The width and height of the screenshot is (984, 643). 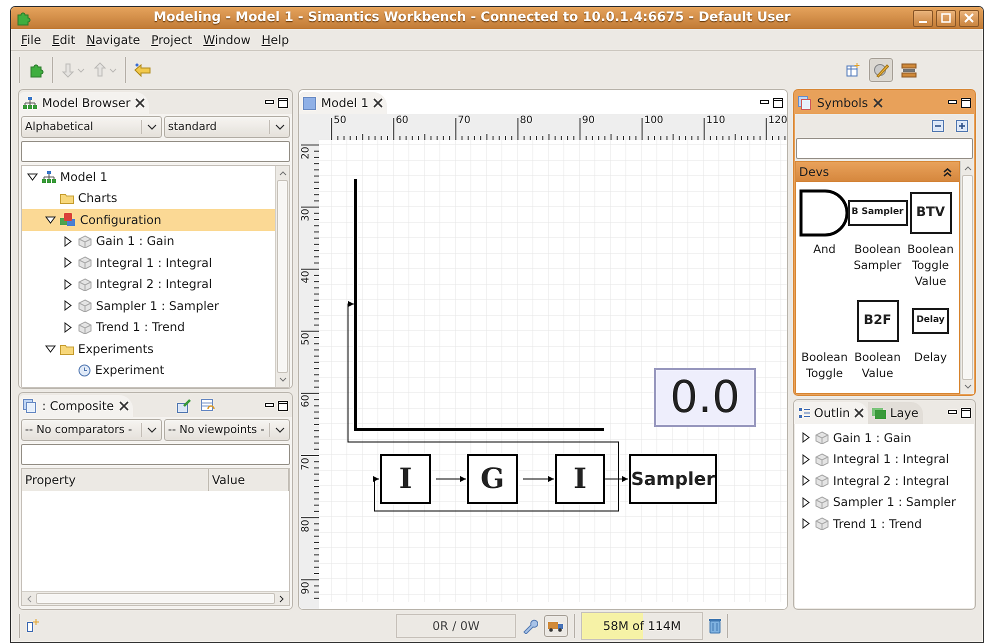 What do you see at coordinates (715, 626) in the screenshot?
I see `trash-icon` at bounding box center [715, 626].